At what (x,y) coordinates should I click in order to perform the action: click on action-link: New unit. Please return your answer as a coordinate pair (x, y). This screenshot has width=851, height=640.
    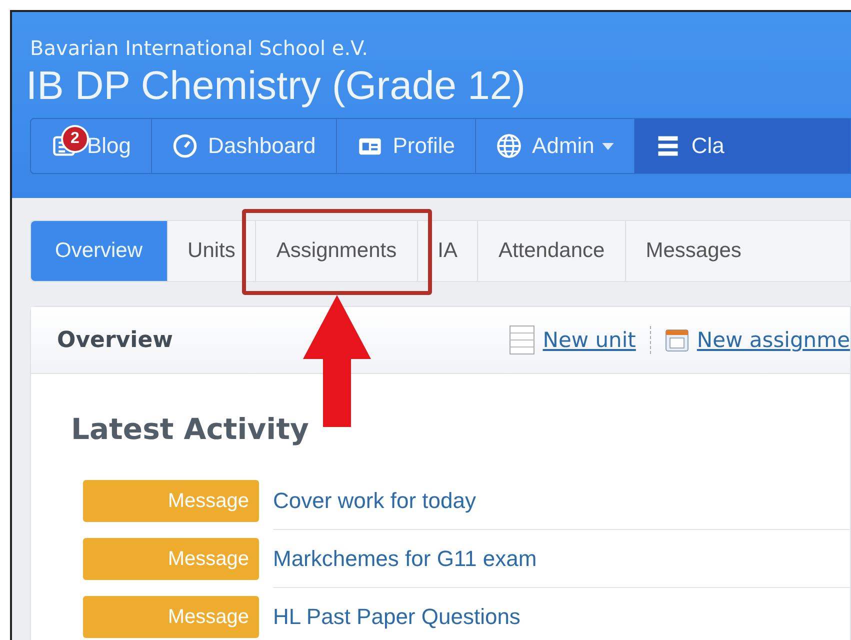
    Looking at the image, I should click on (589, 340).